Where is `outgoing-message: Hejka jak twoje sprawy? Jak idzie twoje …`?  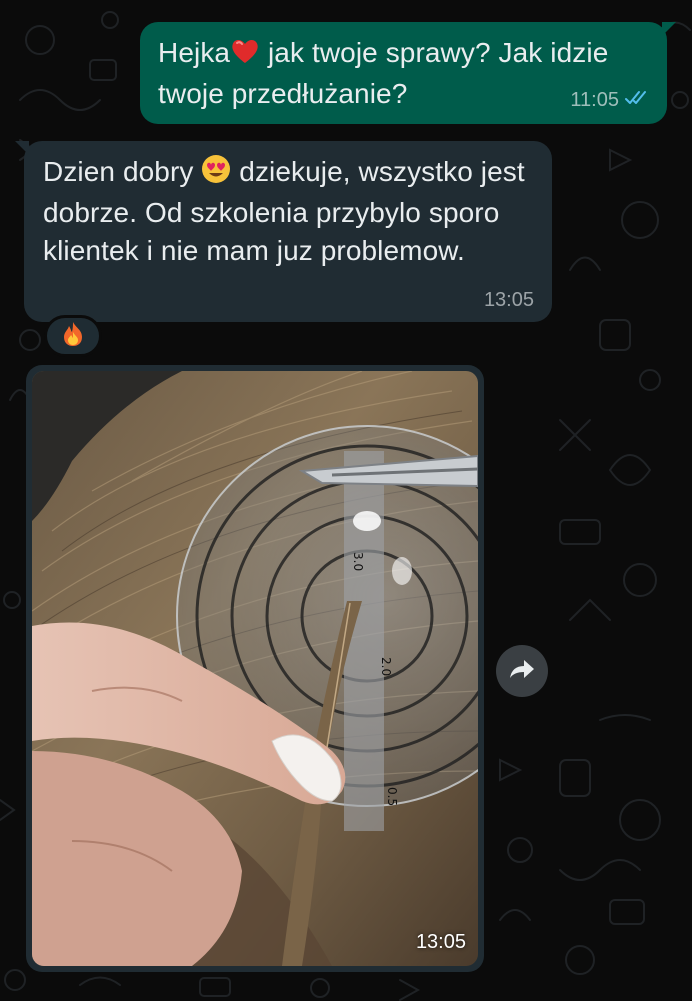
outgoing-message: Hejka jak twoje sprawy? Jak idzie twoje … is located at coordinates (408, 73).